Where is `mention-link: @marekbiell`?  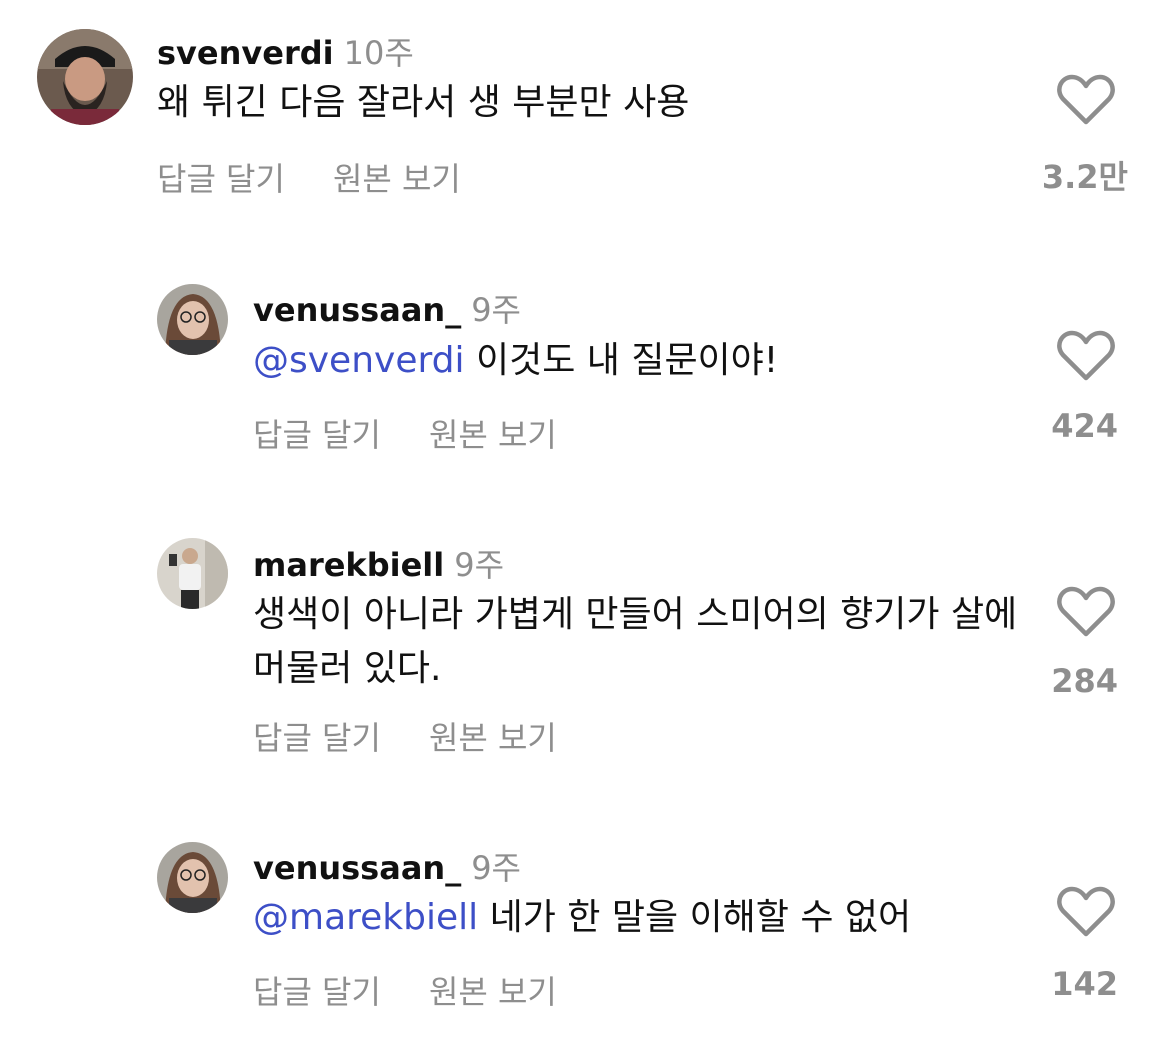 mention-link: @marekbiell is located at coordinates (365, 917).